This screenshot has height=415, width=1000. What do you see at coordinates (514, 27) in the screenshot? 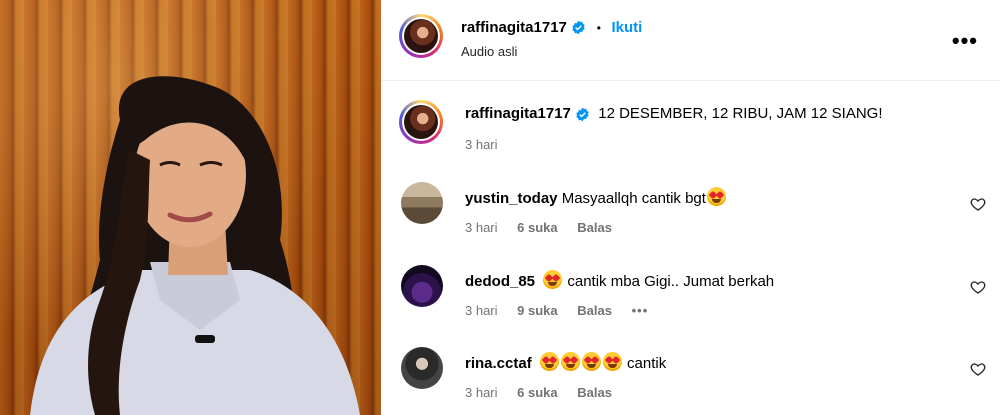
I see `author-username: raffinagita1717` at bounding box center [514, 27].